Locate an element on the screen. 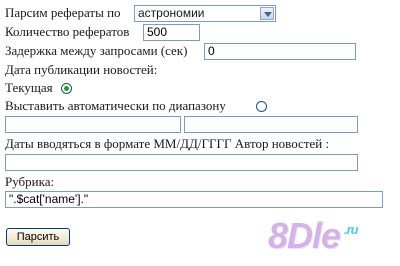  auto-range-label: Выставить автоматически по диапазону is located at coordinates (115, 105).